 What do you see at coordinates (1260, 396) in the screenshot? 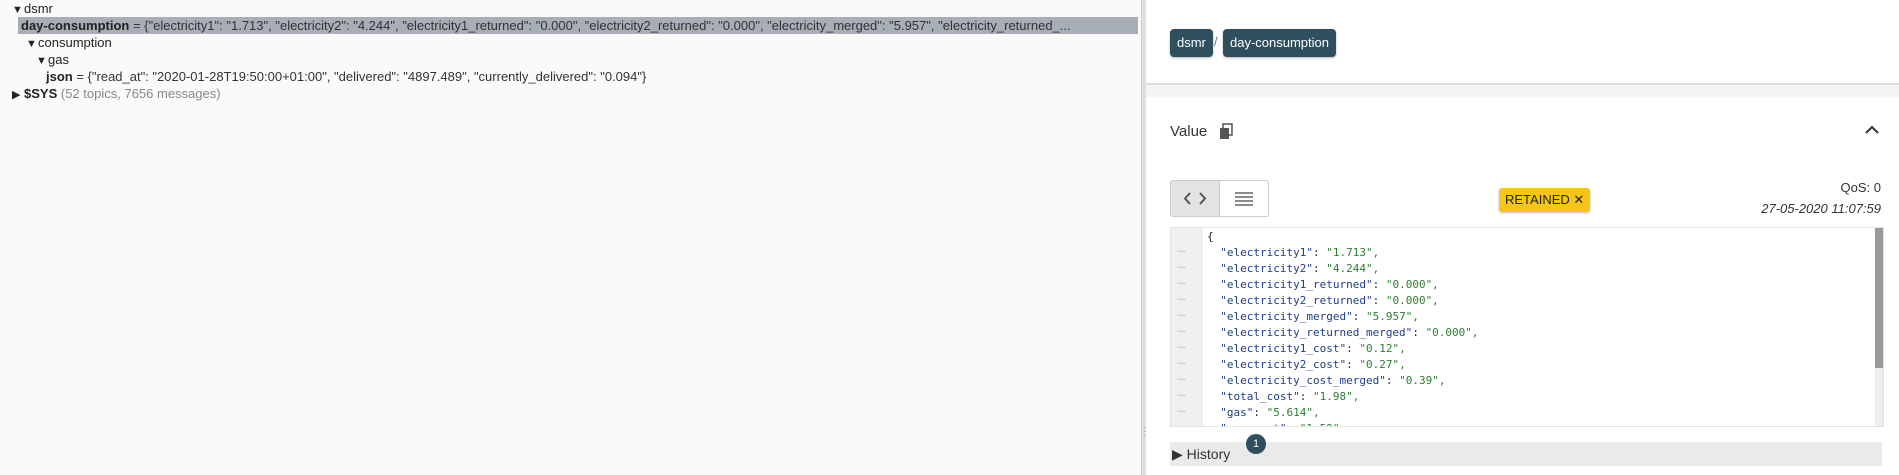
I see `json-key: "total_cost"` at bounding box center [1260, 396].